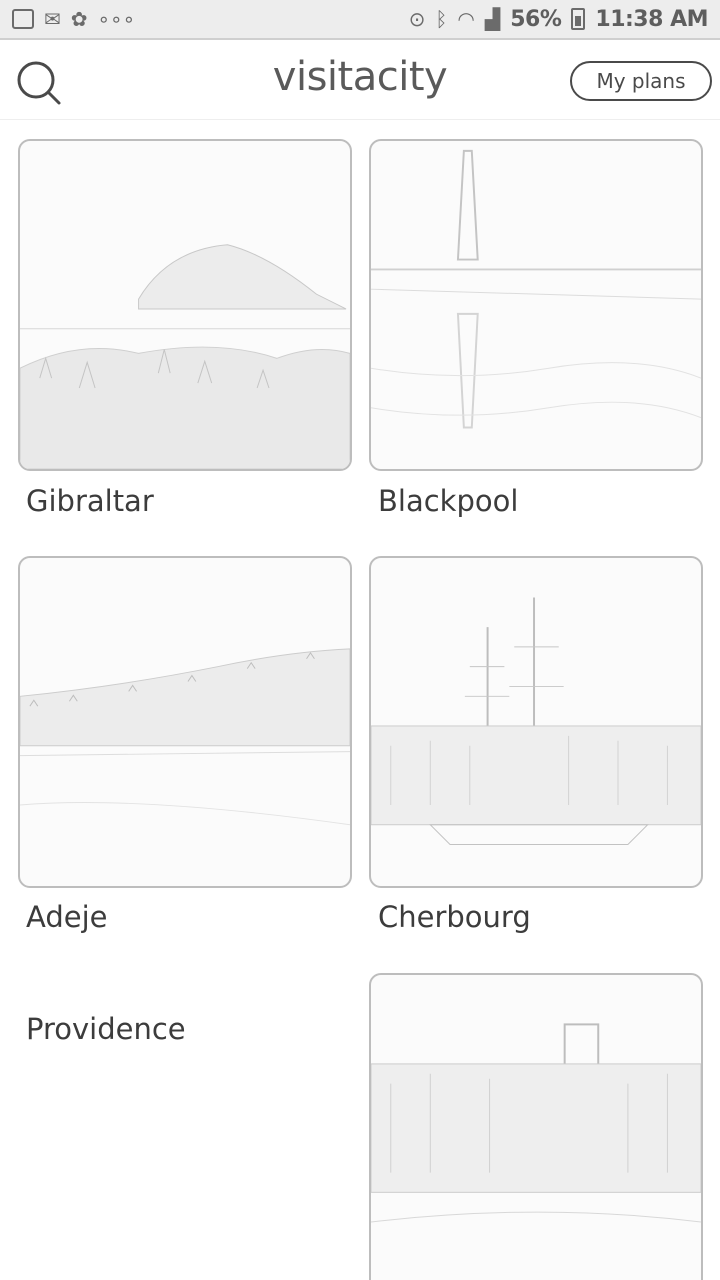 The height and width of the screenshot is (1280, 720). What do you see at coordinates (641, 81) in the screenshot?
I see `my-plans-button: My plans` at bounding box center [641, 81].